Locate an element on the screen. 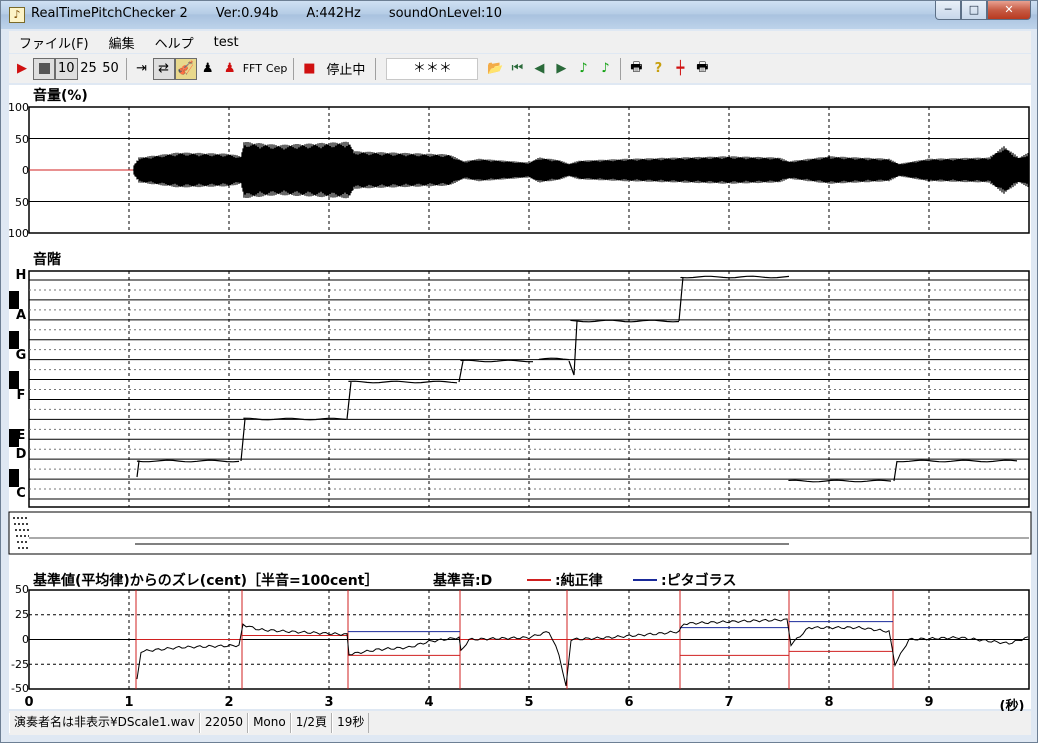 The height and width of the screenshot is (743, 1038). stop-icon is located at coordinates (44, 68).